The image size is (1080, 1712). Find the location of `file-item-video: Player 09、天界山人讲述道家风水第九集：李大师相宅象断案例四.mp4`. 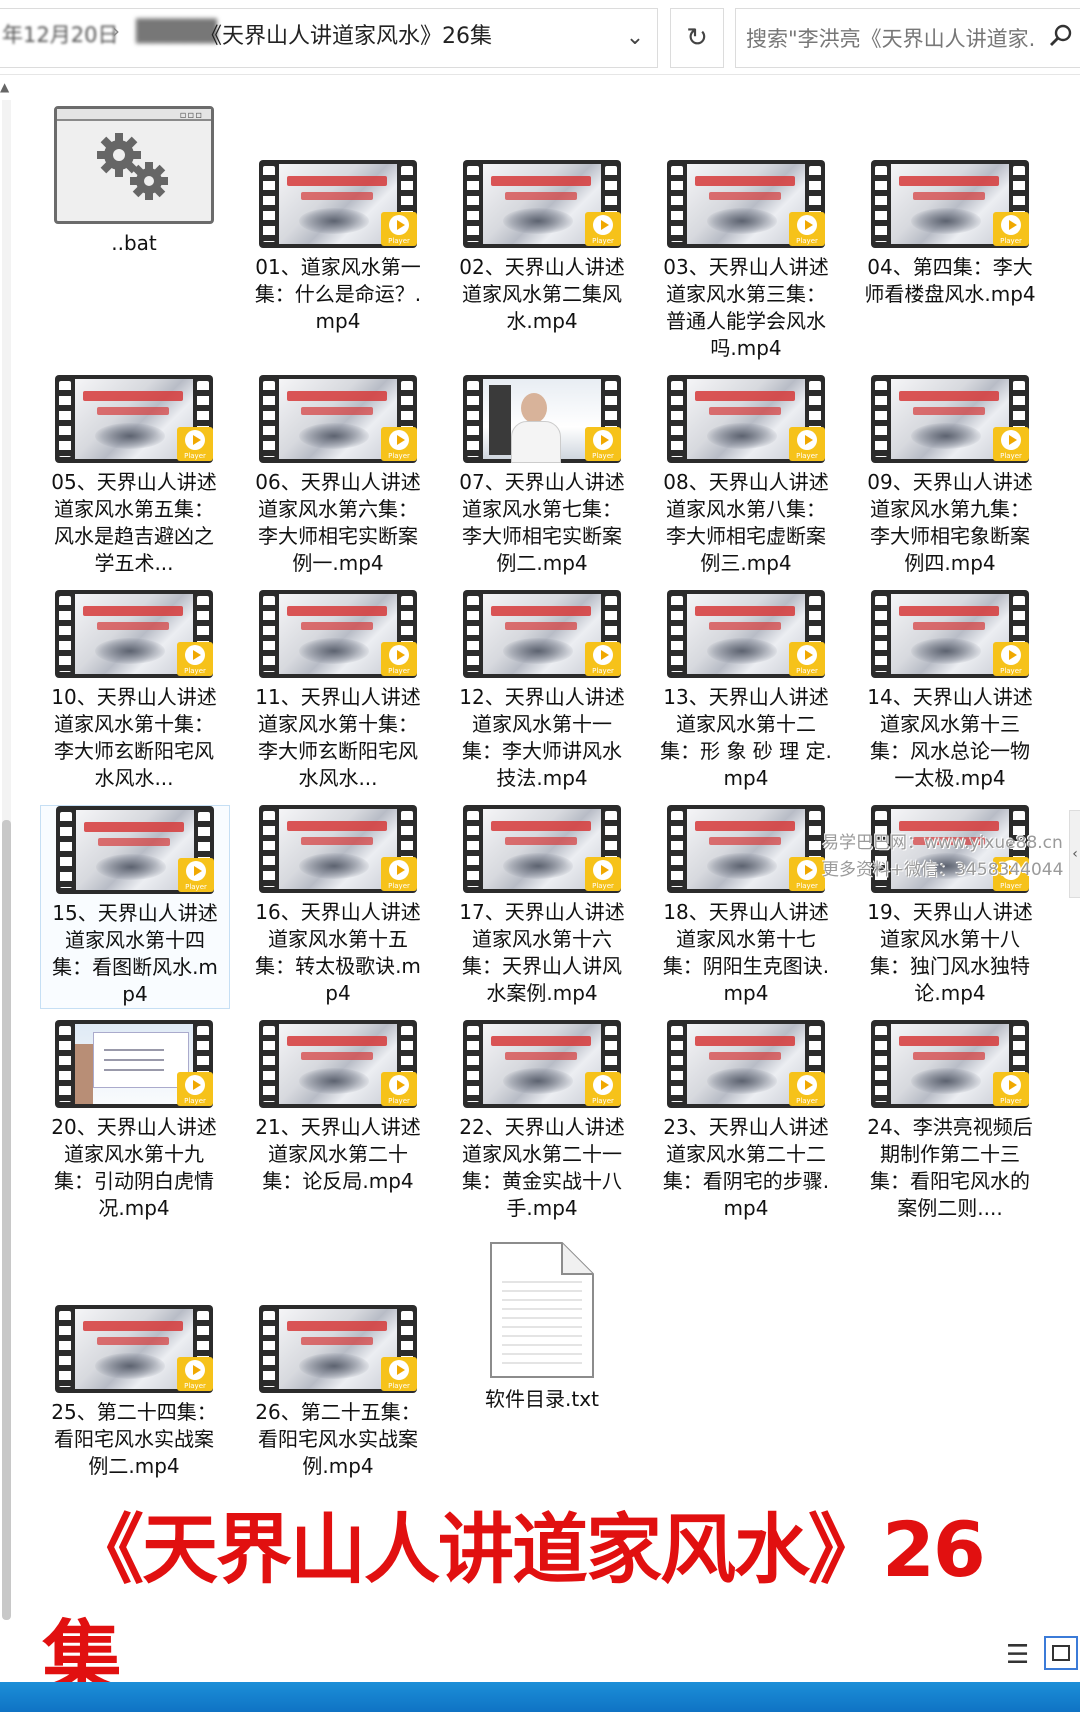

file-item-video: Player 09、天界山人讲述道家风水第九集：李大师相宅象断案例四.mp4 is located at coordinates (950, 476).